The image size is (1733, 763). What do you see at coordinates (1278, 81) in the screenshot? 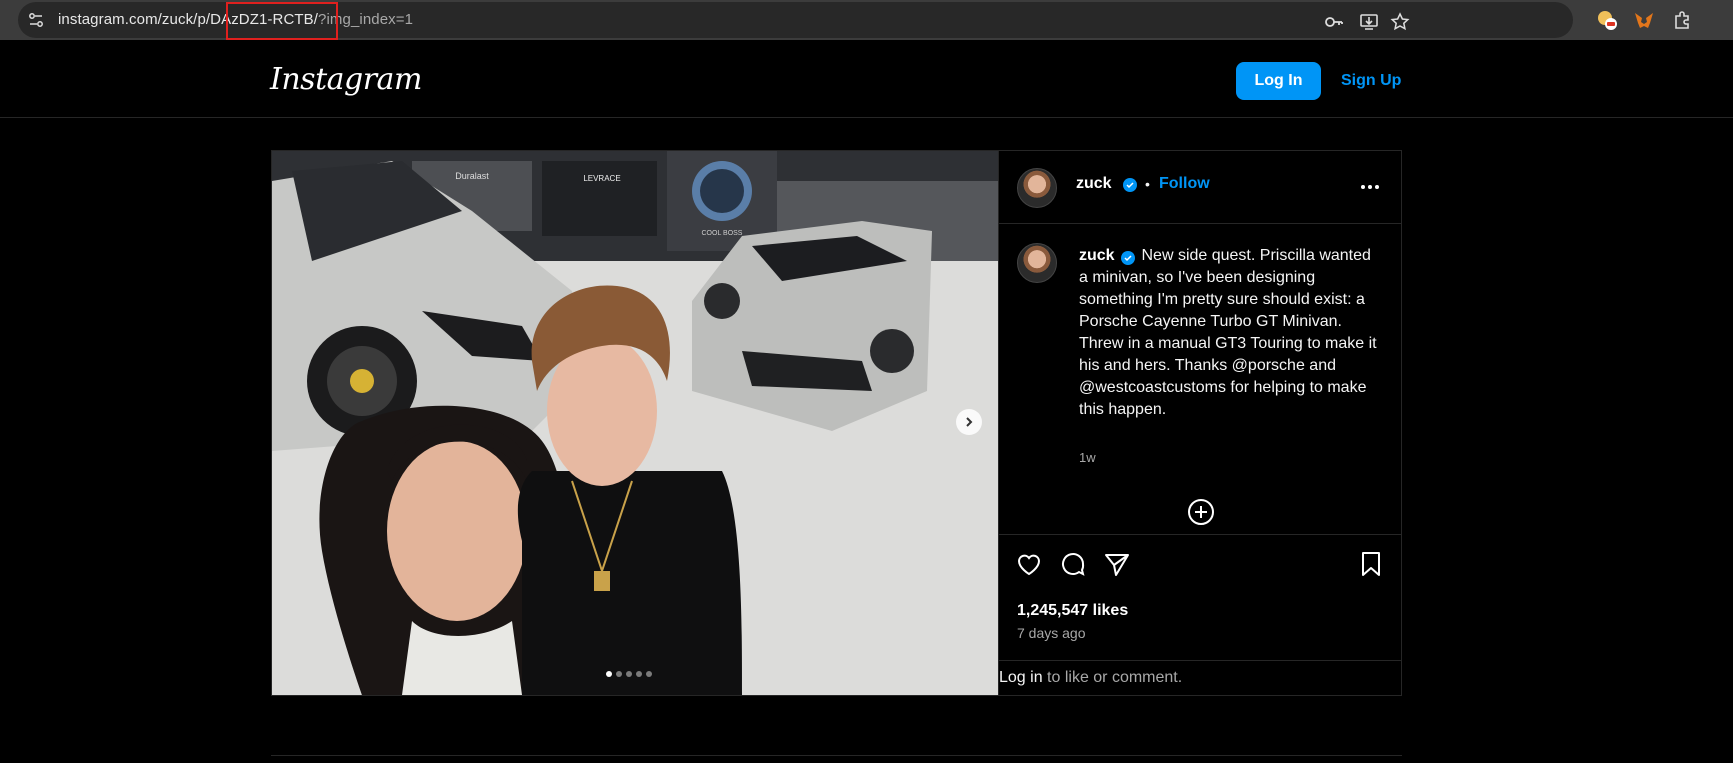
I see `login-button: Log In` at bounding box center [1278, 81].